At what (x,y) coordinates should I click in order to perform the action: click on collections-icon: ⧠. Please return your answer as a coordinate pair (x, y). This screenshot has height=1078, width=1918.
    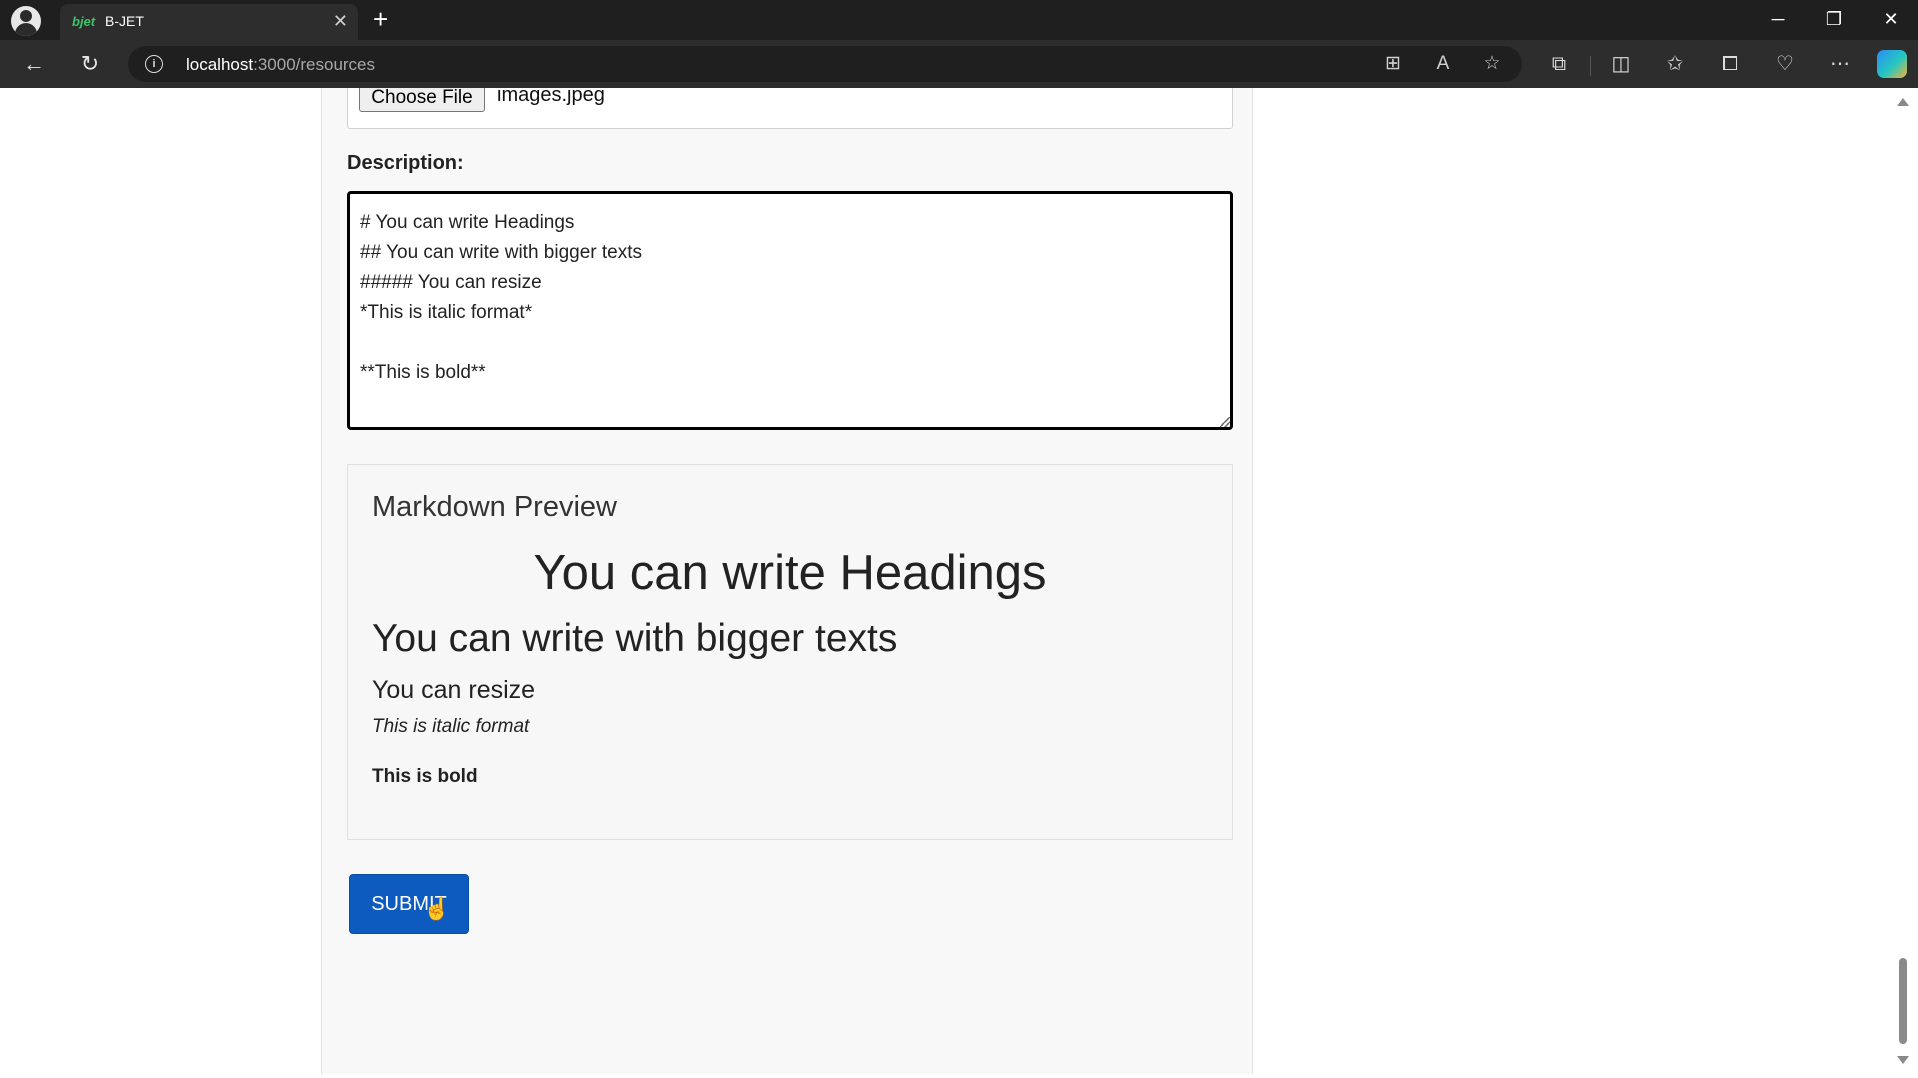
    Looking at the image, I should click on (1730, 64).